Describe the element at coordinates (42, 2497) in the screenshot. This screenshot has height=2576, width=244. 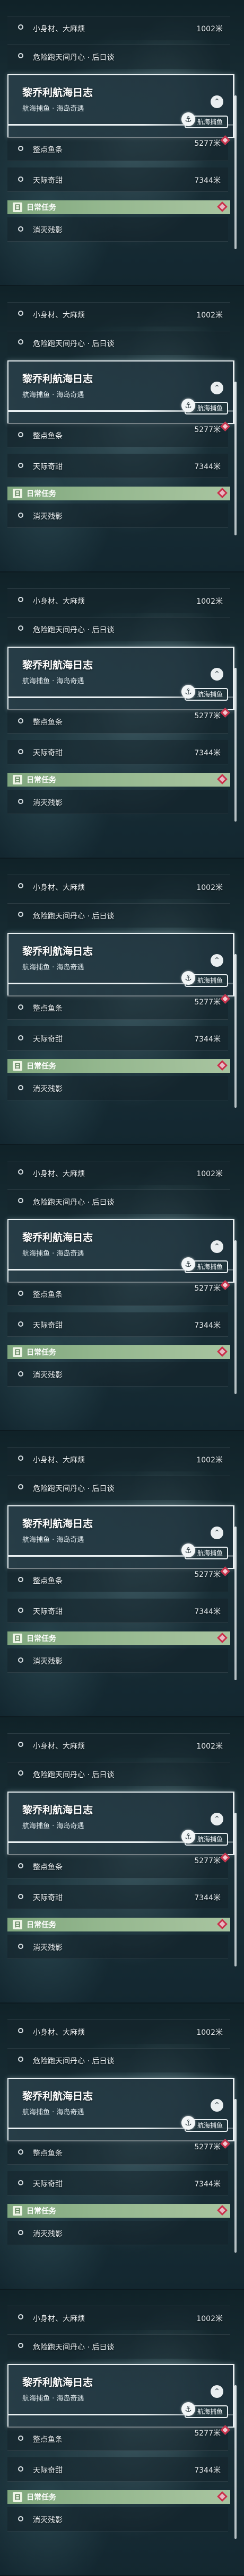
I see `daily-task-label: 日常任务` at that location.